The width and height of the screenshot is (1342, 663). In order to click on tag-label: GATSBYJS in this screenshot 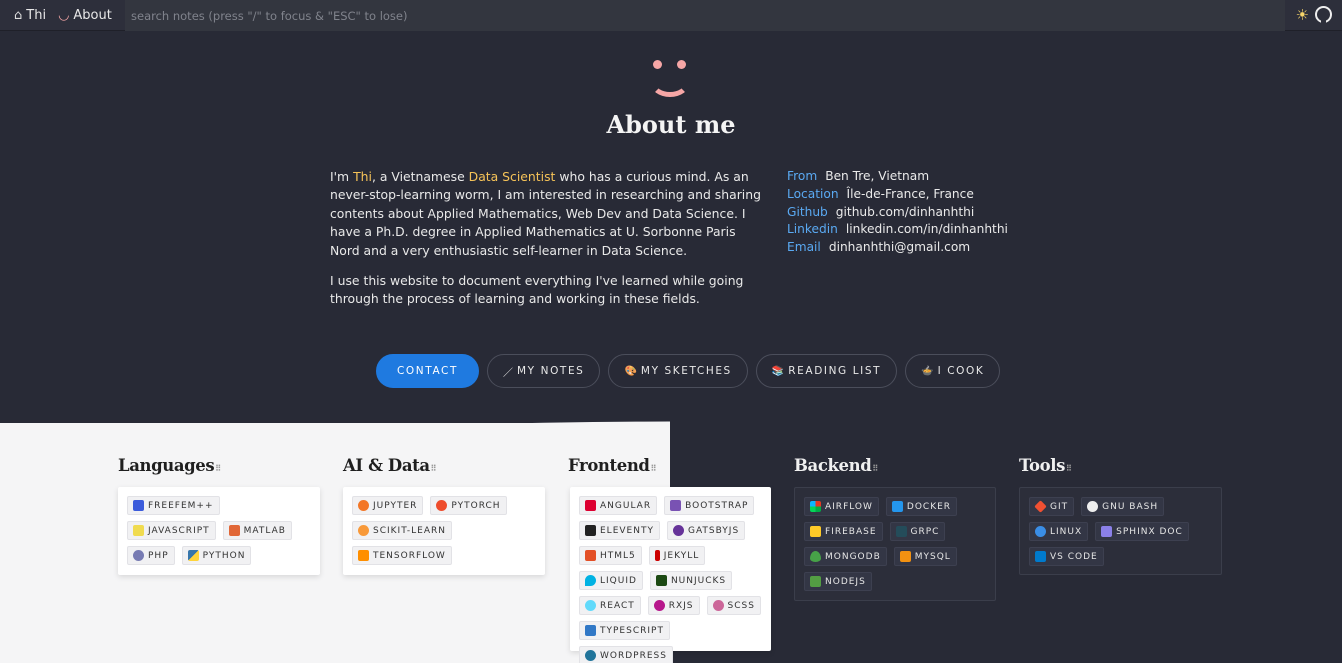, I will do `click(713, 530)`.